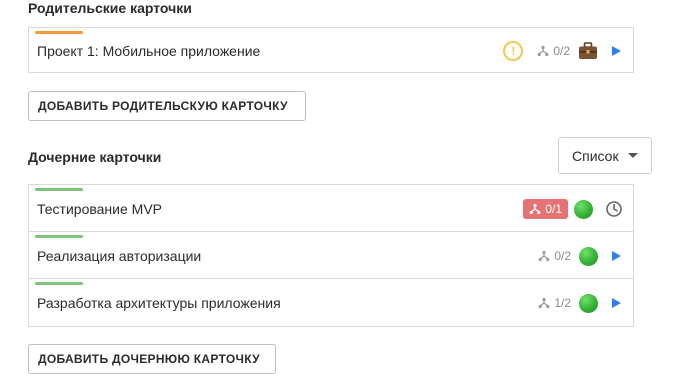 The width and height of the screenshot is (680, 382). What do you see at coordinates (331, 302) in the screenshot?
I see `child-card: Разработка архитектуры приложения 1/2` at bounding box center [331, 302].